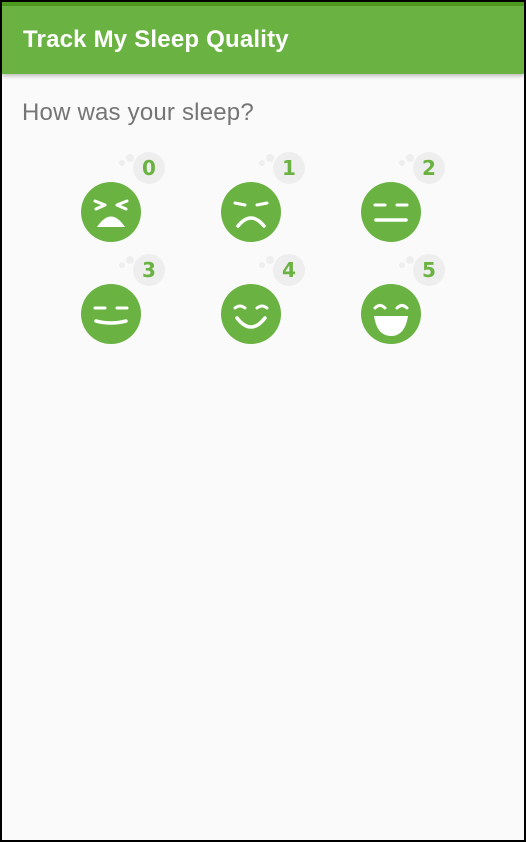 This screenshot has height=842, width=526. I want to click on very-bad-face-icon, so click(111, 212).